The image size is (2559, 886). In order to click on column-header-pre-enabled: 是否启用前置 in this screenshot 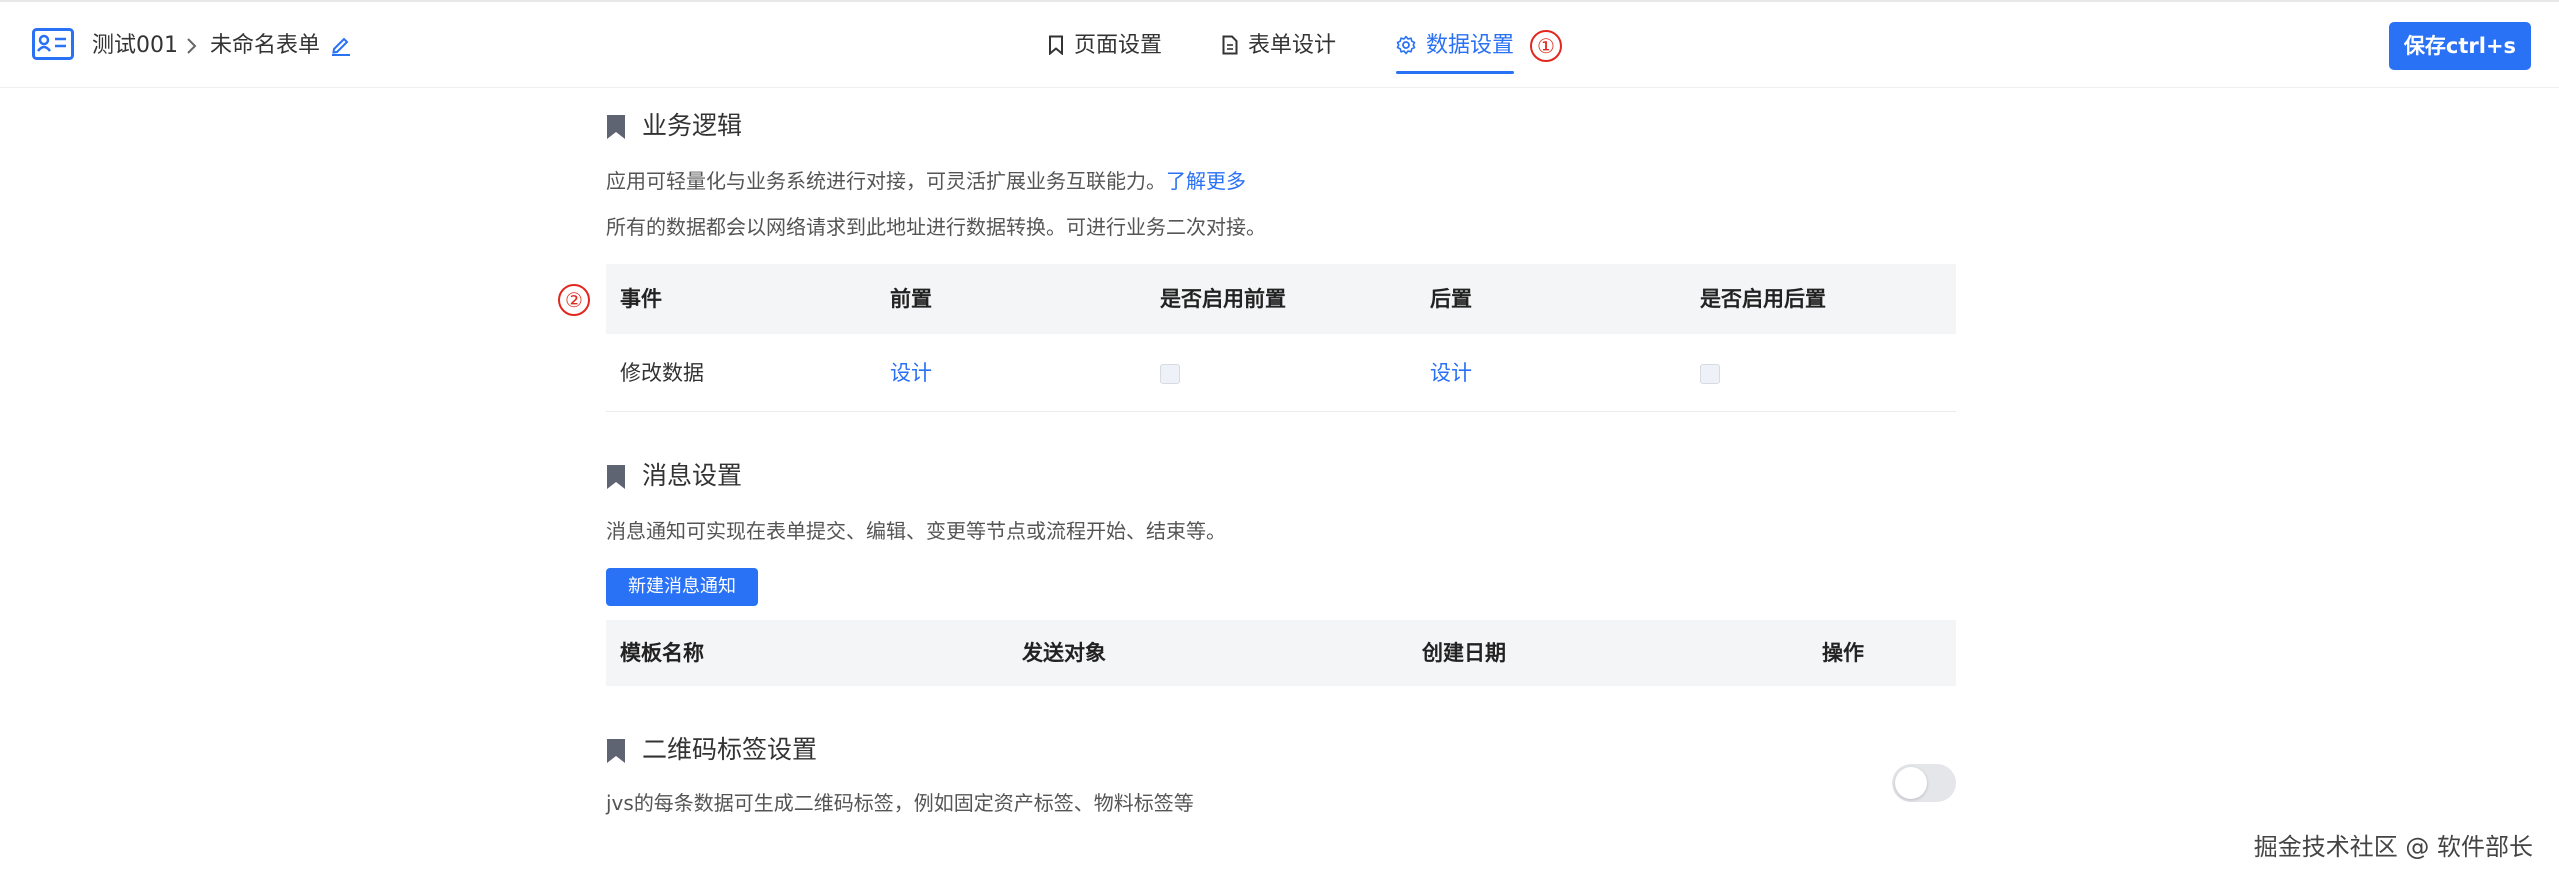, I will do `click(1223, 299)`.